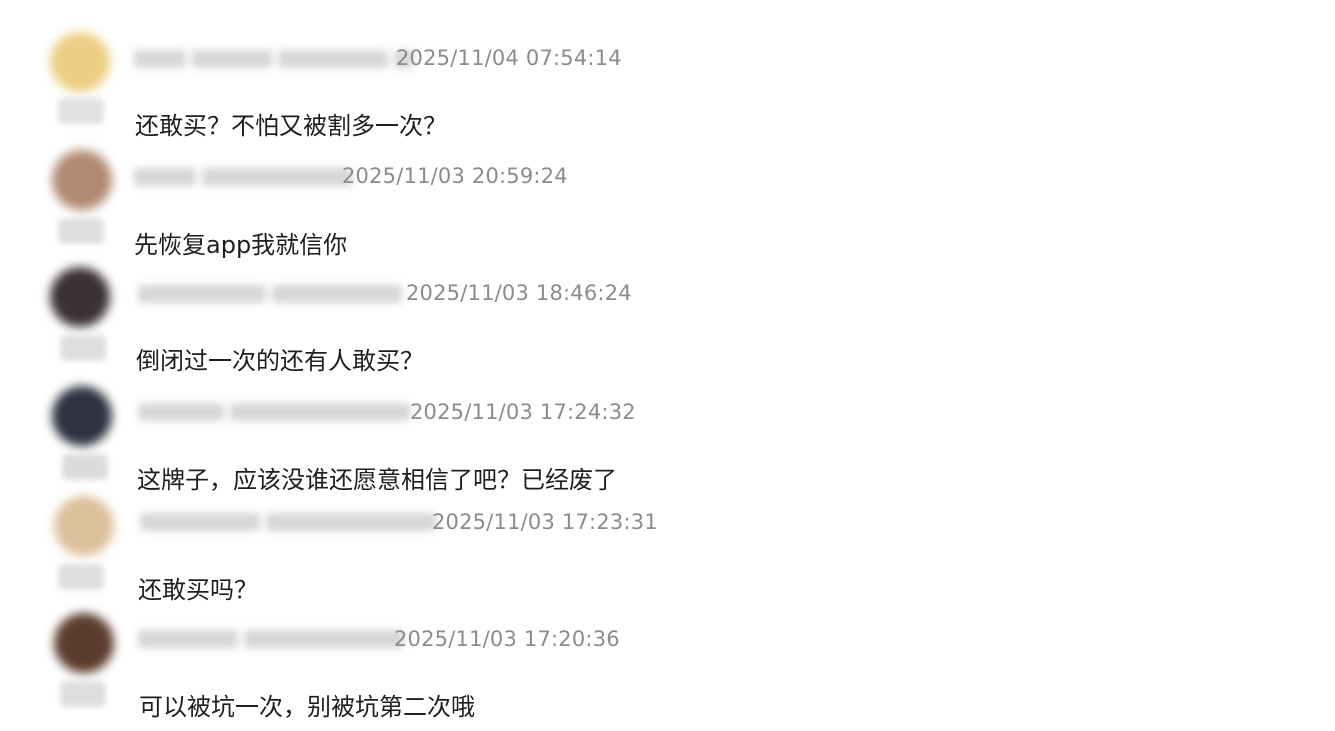 The image size is (1335, 731). I want to click on comment-timestamp: 2025/11/04 07:54:14, so click(509, 58).